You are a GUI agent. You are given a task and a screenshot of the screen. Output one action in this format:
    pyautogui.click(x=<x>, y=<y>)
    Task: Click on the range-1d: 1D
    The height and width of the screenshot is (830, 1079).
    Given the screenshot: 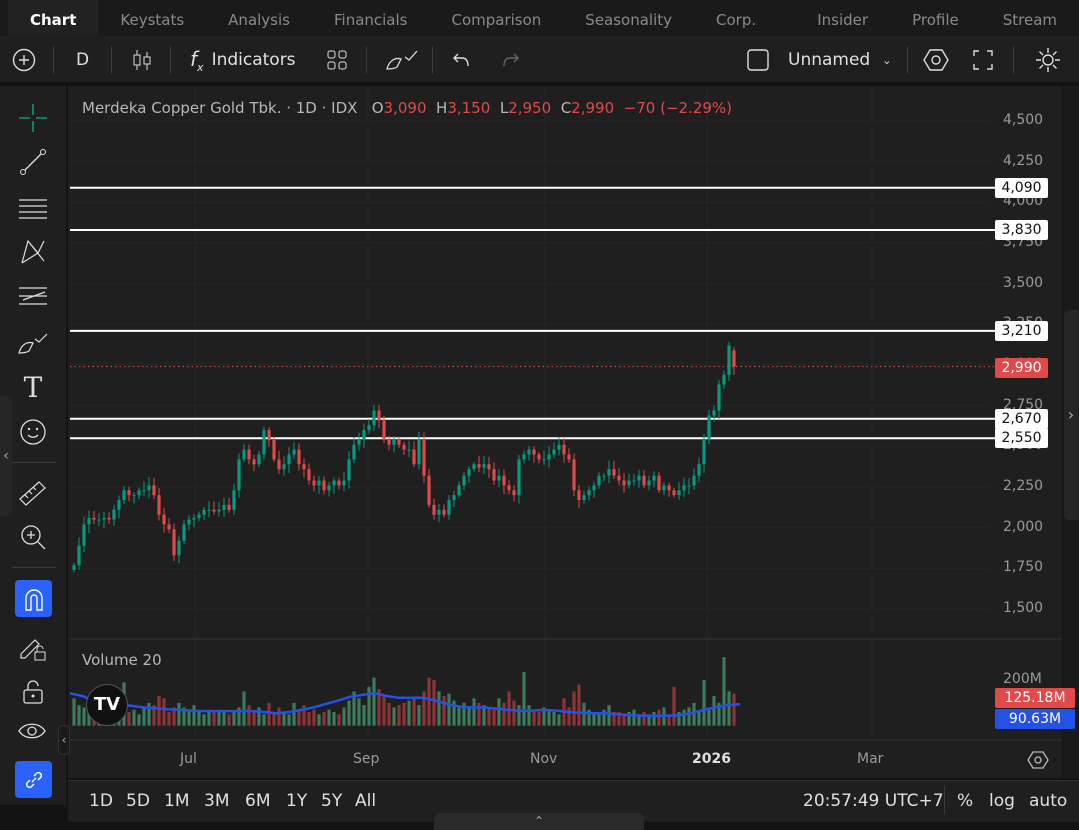 What is the action you would take?
    pyautogui.click(x=101, y=801)
    